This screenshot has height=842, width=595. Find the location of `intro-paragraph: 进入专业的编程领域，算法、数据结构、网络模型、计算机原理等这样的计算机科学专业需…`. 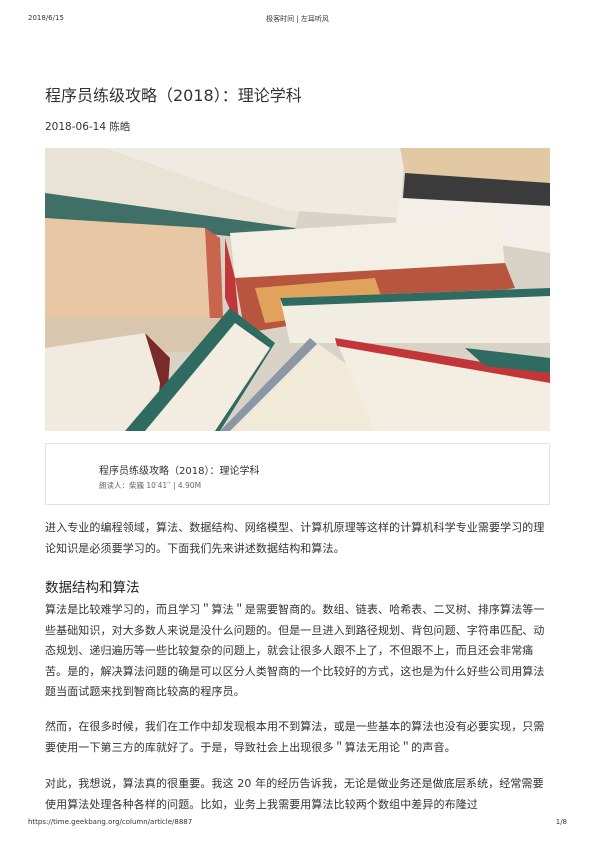

intro-paragraph: 进入专业的编程领域，算法、数据结构、网络模型、计算机原理等这样的计算机科学专业需… is located at coordinates (295, 538).